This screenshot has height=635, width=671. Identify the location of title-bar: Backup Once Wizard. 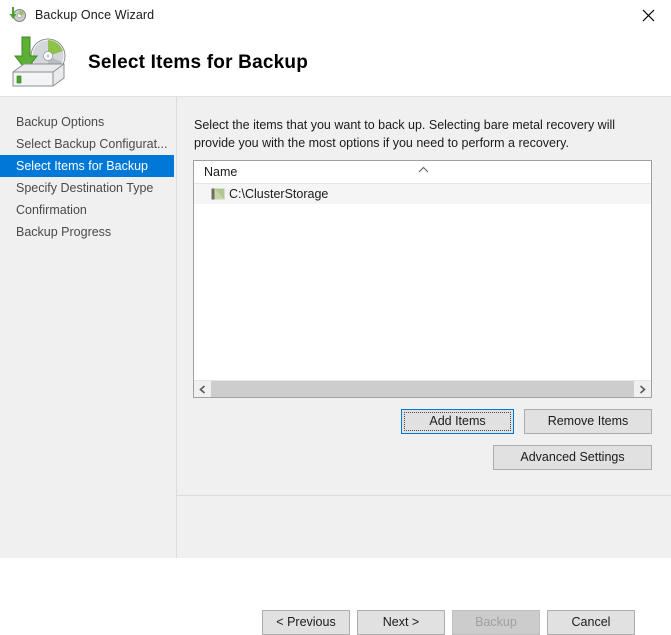
(335, 15).